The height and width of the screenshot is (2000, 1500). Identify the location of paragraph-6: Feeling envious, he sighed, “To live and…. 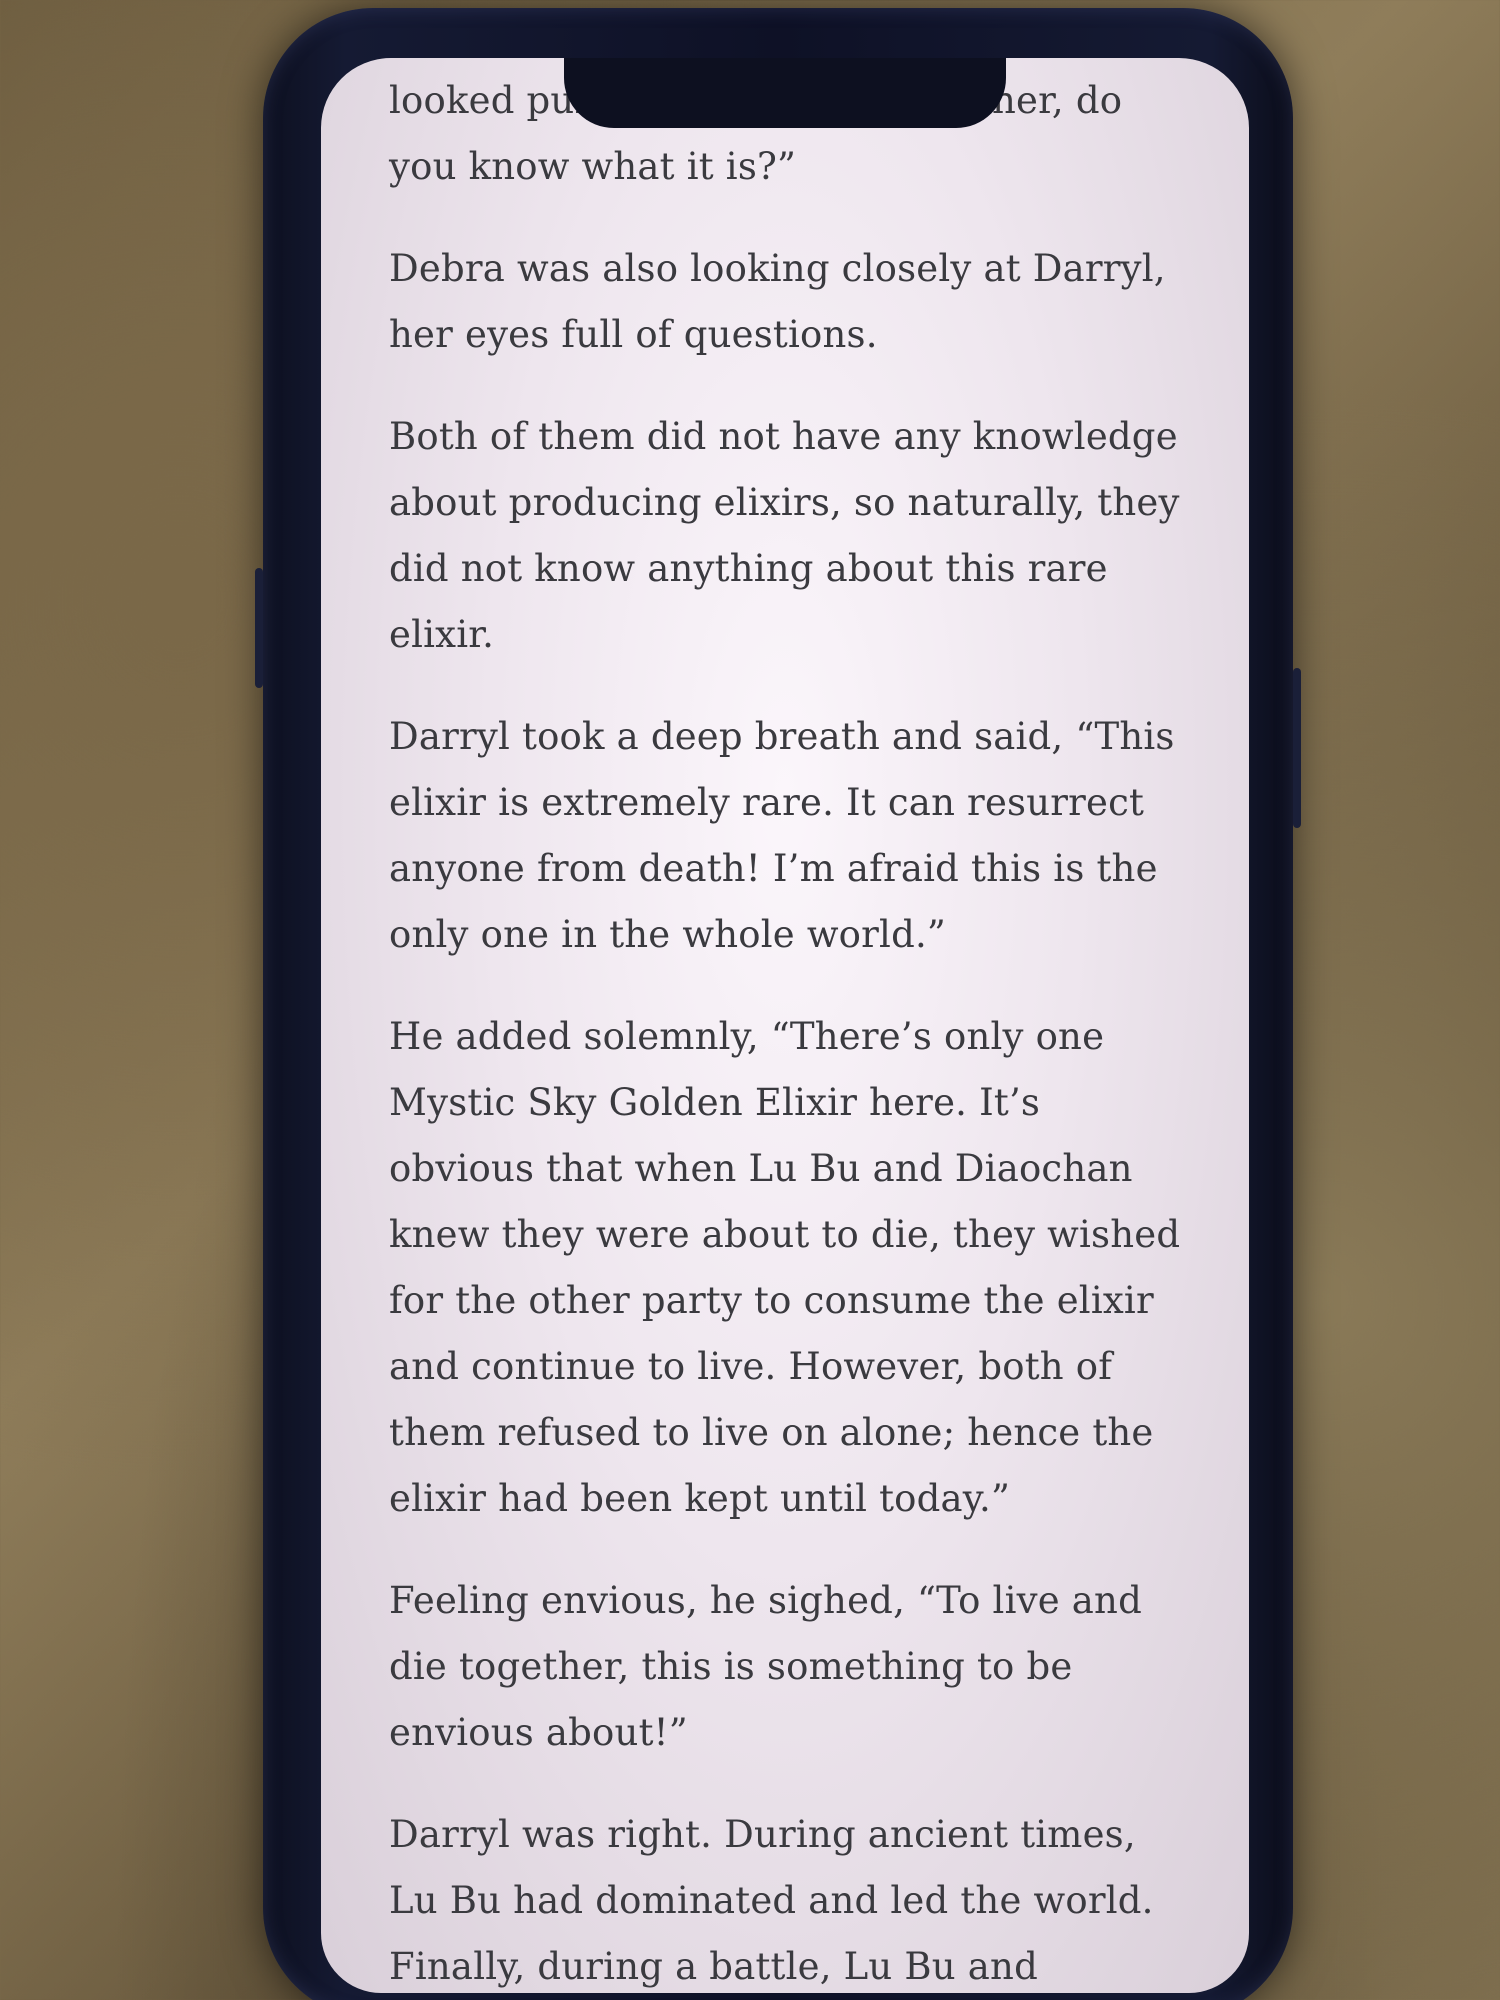
(765, 1666).